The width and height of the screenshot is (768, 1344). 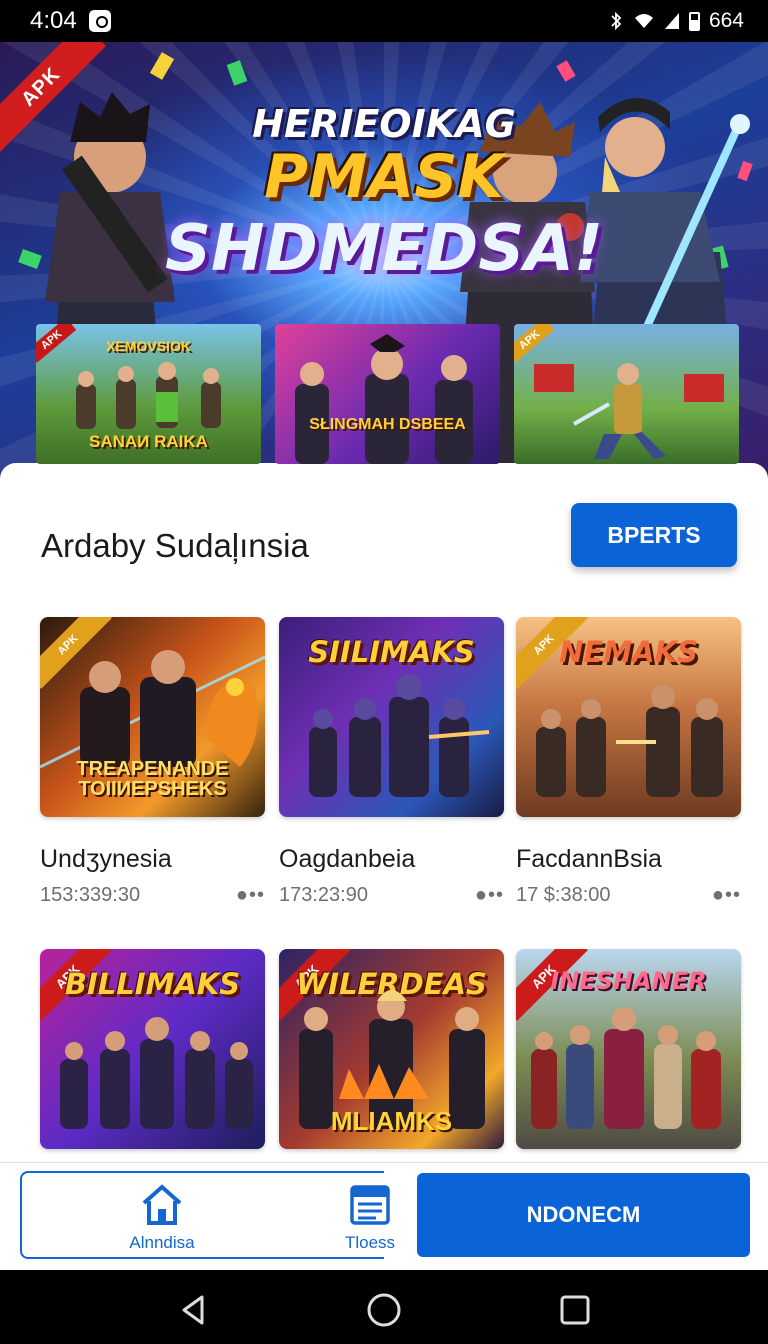 I want to click on game-thumbnail: APK WILERDEAS MLIAMKS, so click(x=391, y=1049).